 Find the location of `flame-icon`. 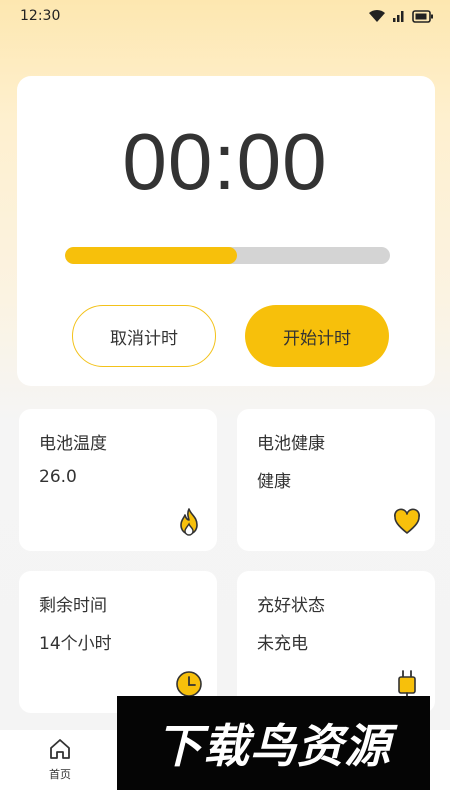

flame-icon is located at coordinates (189, 522).